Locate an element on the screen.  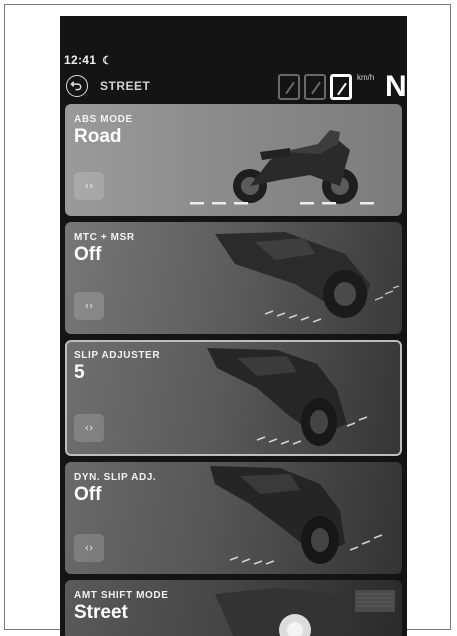
slip-adjuster-card: SLIP ADJUSTER 5 ‹› is located at coordinates (233, 398).